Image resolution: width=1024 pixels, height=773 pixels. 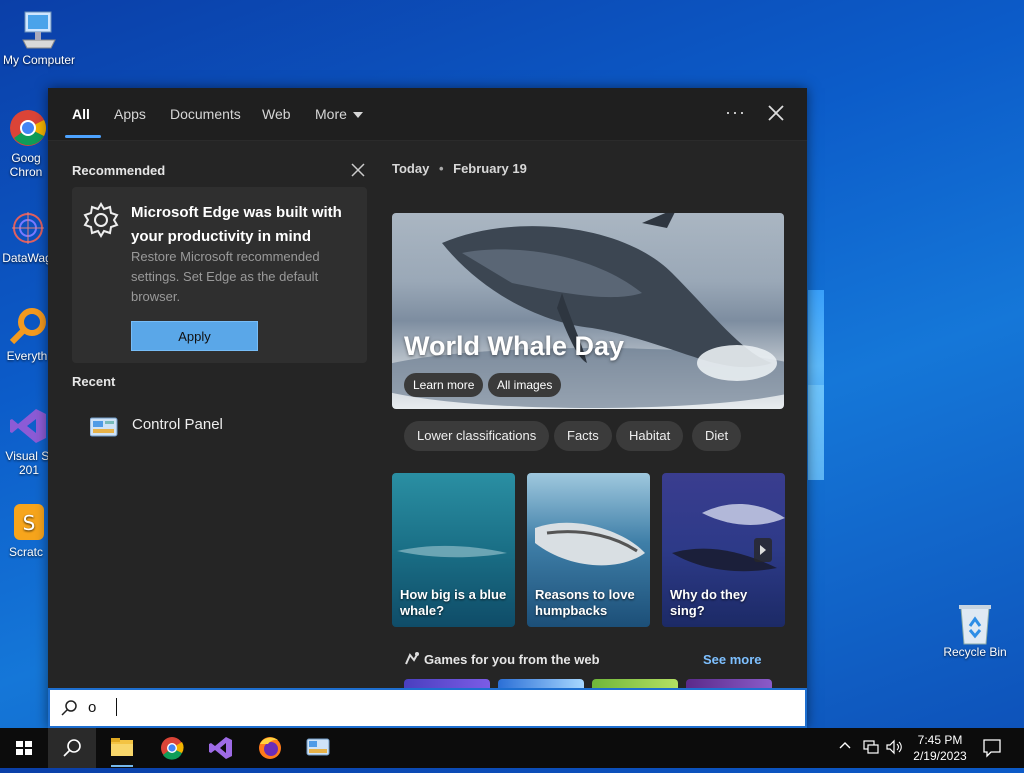 What do you see at coordinates (512, 748) in the screenshot?
I see `taskbar: 7:45 PM 2/19/2023` at bounding box center [512, 748].